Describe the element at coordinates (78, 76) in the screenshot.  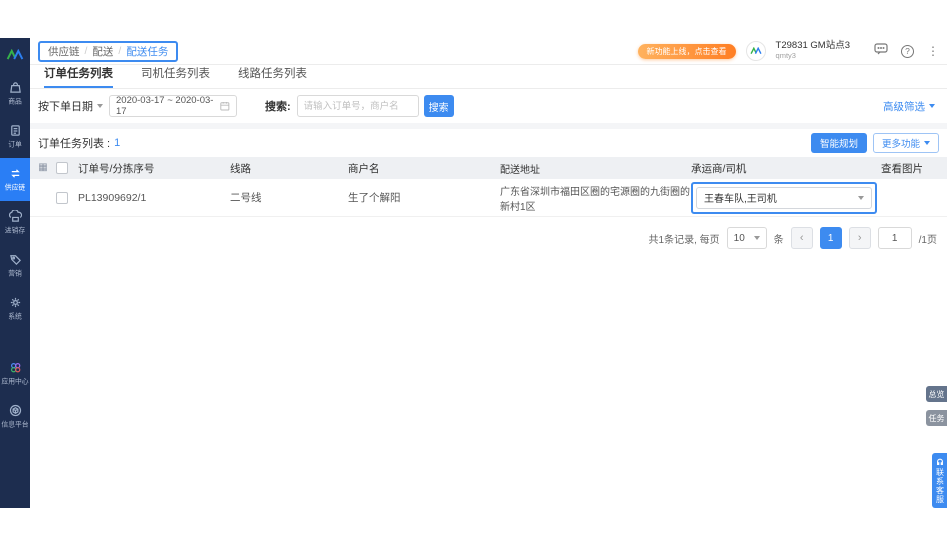
I see `tab-order-tasks: 订单任务列表` at that location.